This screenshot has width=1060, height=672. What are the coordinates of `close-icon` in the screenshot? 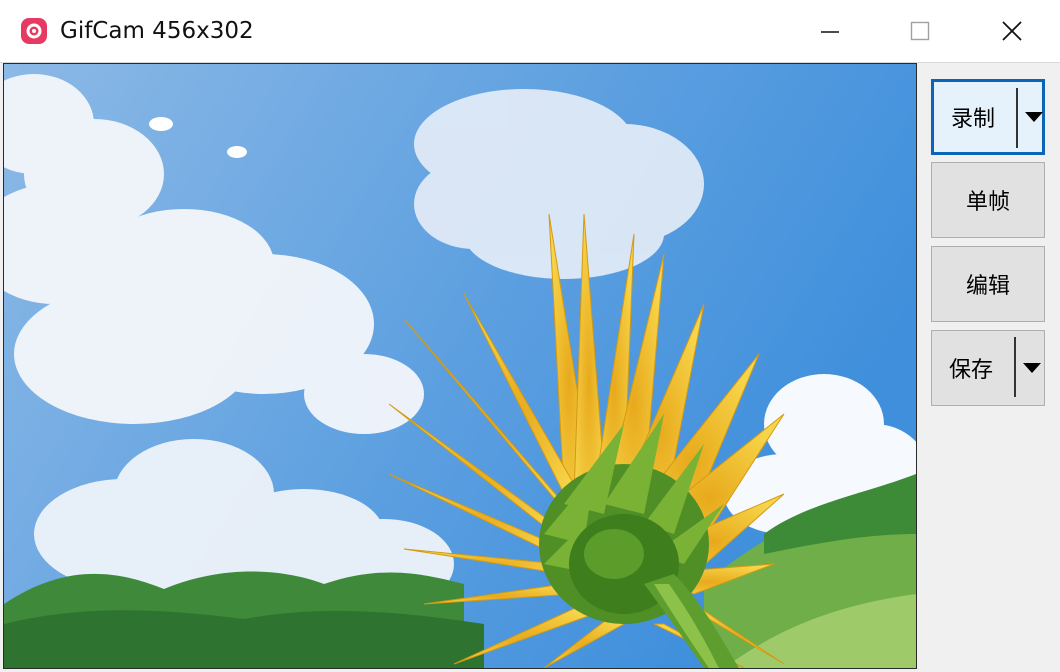 It's located at (1012, 31).